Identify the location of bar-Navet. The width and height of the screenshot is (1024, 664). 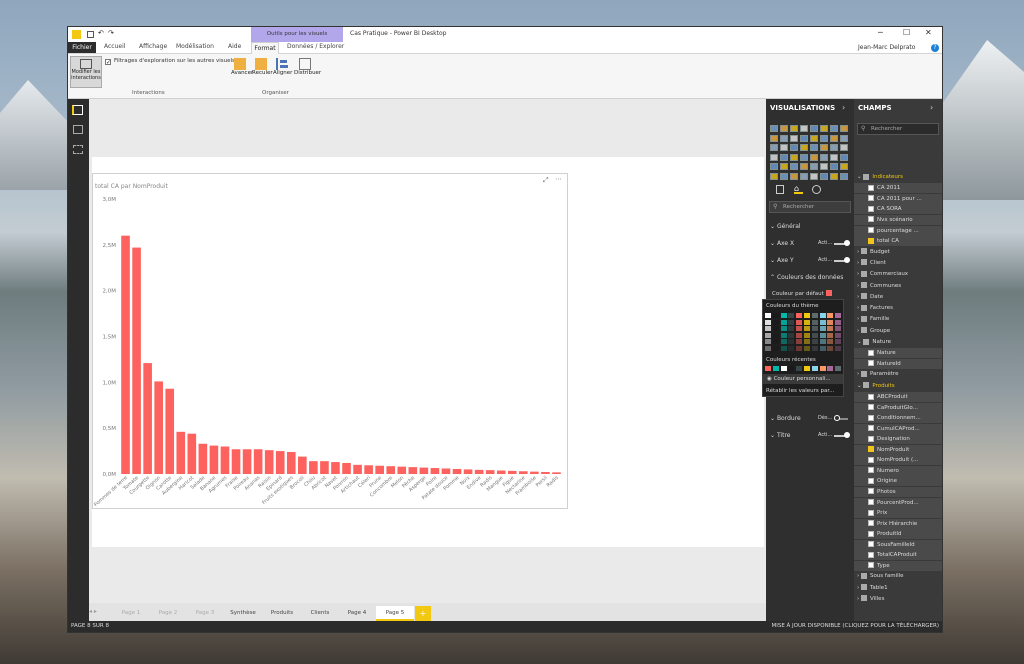
(335, 468).